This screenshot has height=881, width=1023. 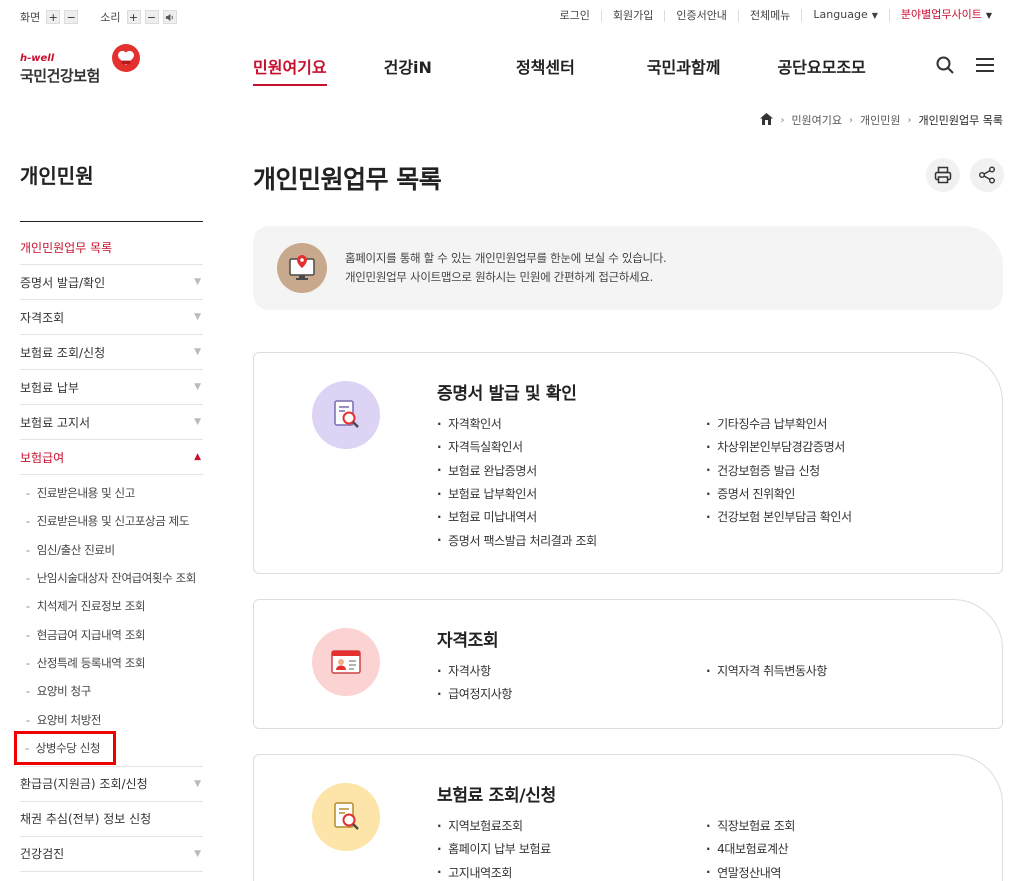 I want to click on sidebar-item-debt-collection: 채권 추심(전부) 정보 신청, so click(x=111, y=819).